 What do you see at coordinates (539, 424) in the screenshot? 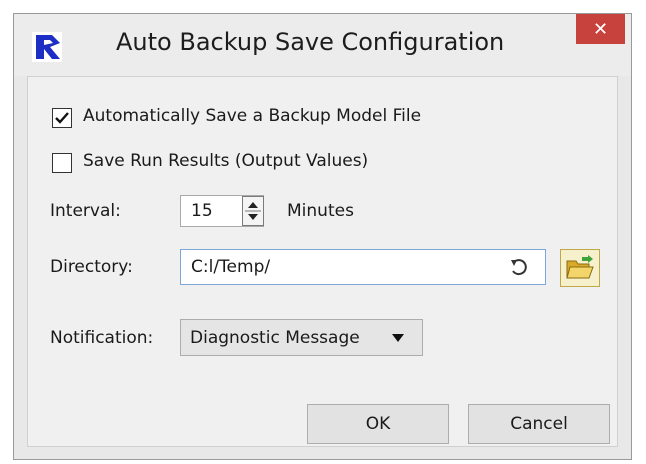
I see `cancel-button: Cancel` at bounding box center [539, 424].